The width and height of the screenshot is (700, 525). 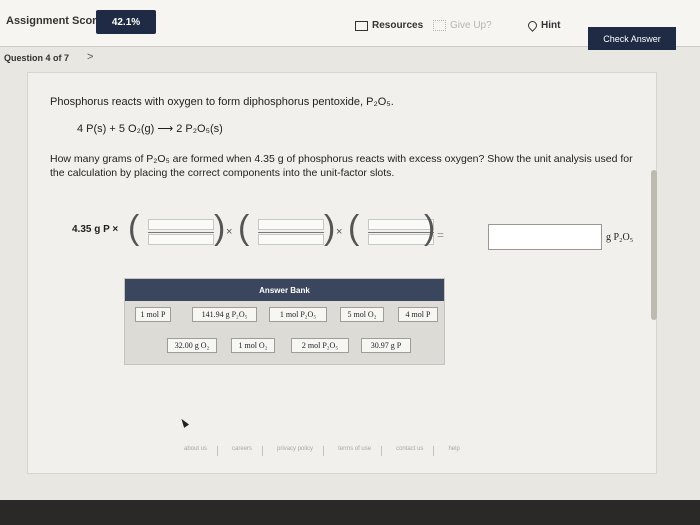 What do you see at coordinates (532, 25) in the screenshot?
I see `hint-icon` at bounding box center [532, 25].